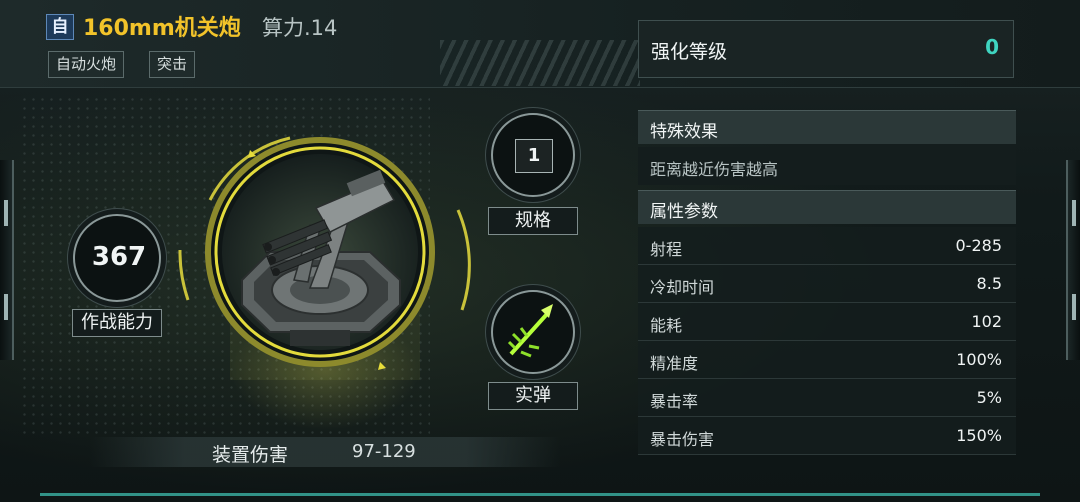  Describe the element at coordinates (117, 323) in the screenshot. I see `combat-power-label: 作战能力` at that location.